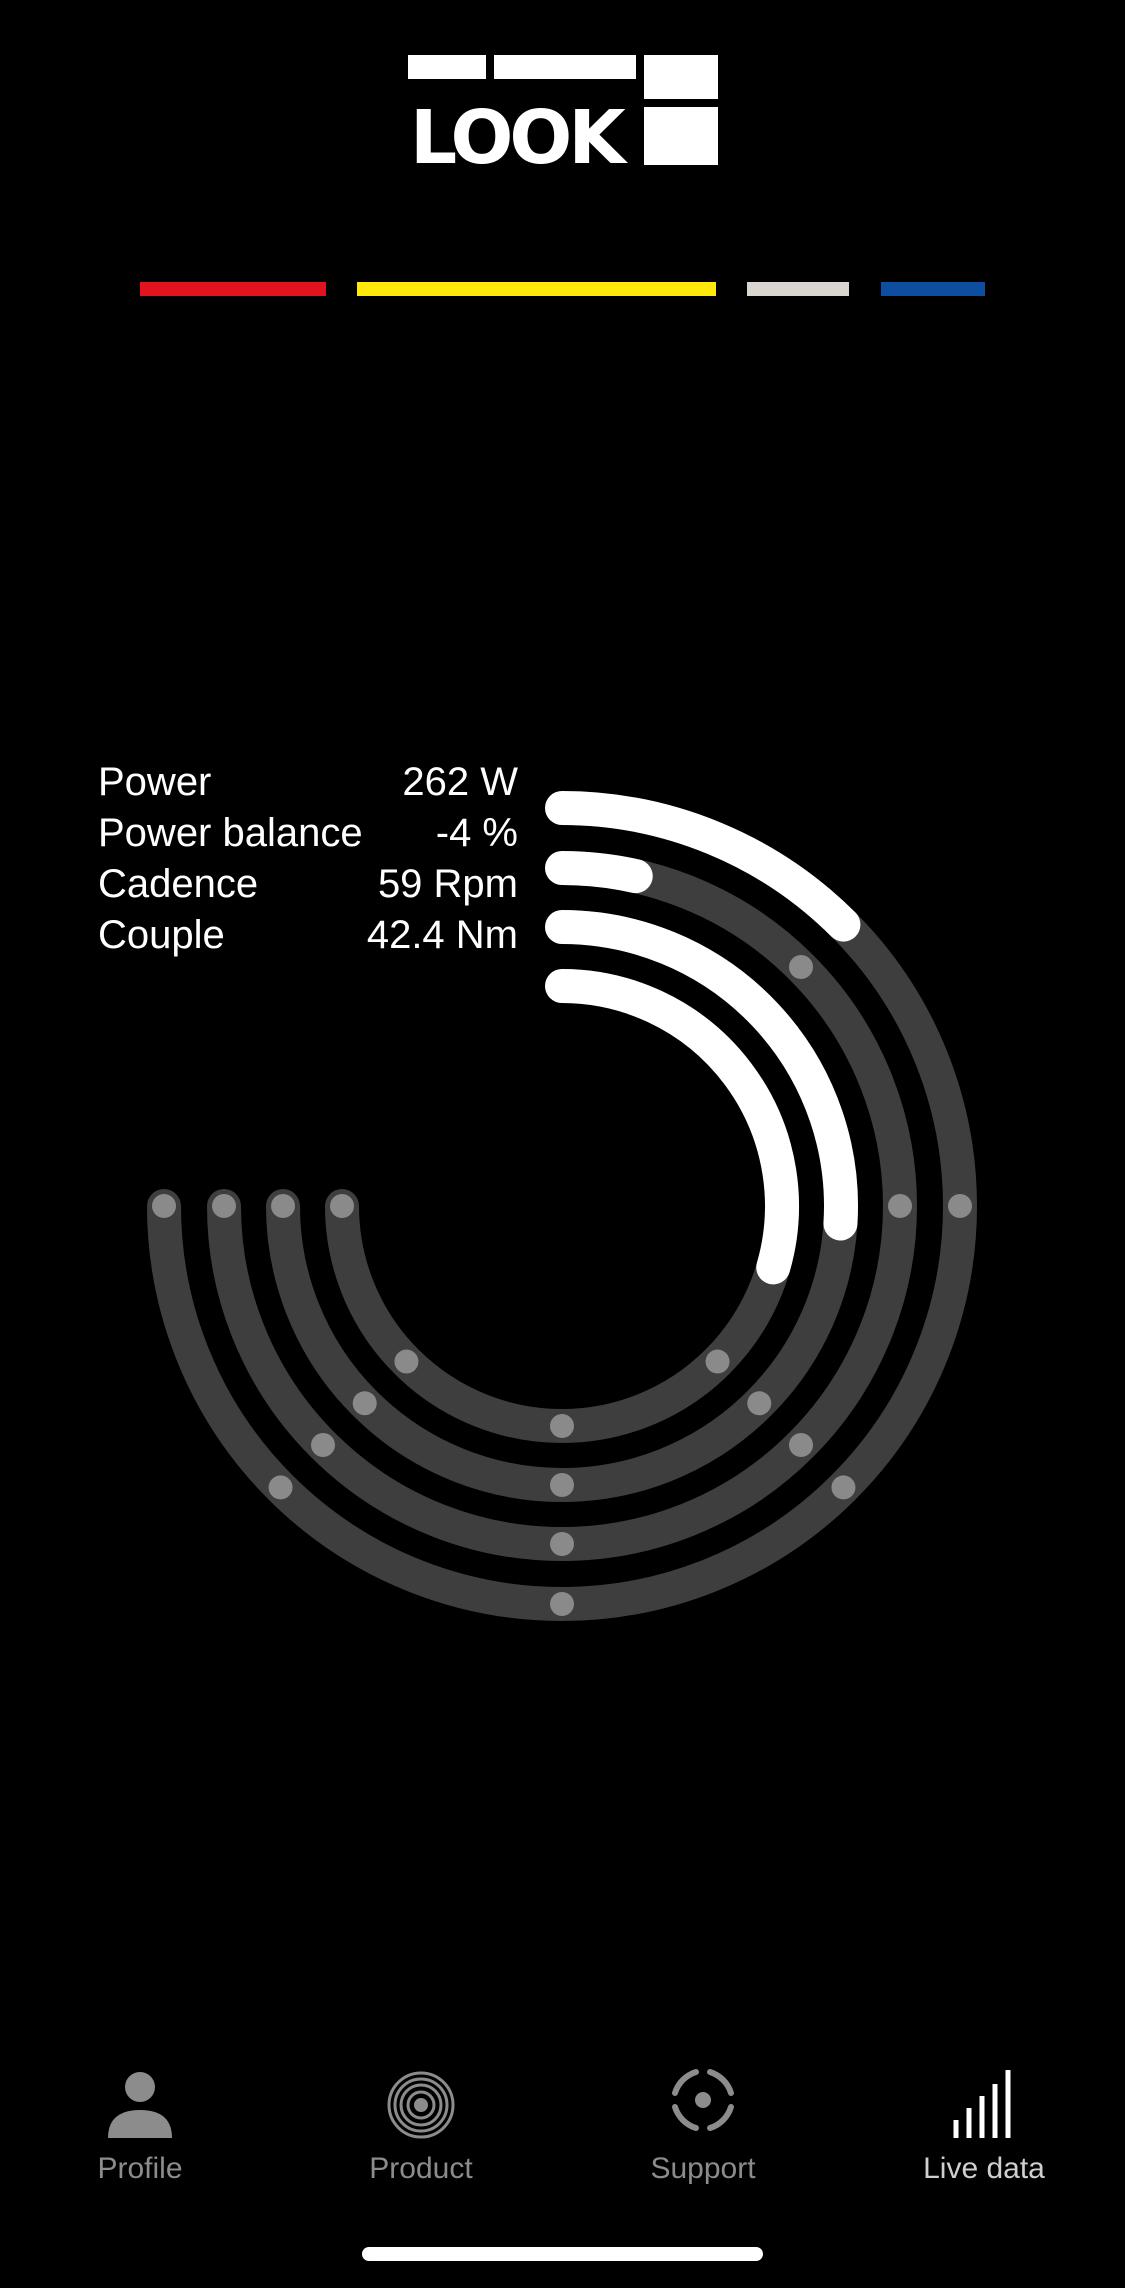  Describe the element at coordinates (519, 130) in the screenshot. I see `svg-text: LOOK` at that location.